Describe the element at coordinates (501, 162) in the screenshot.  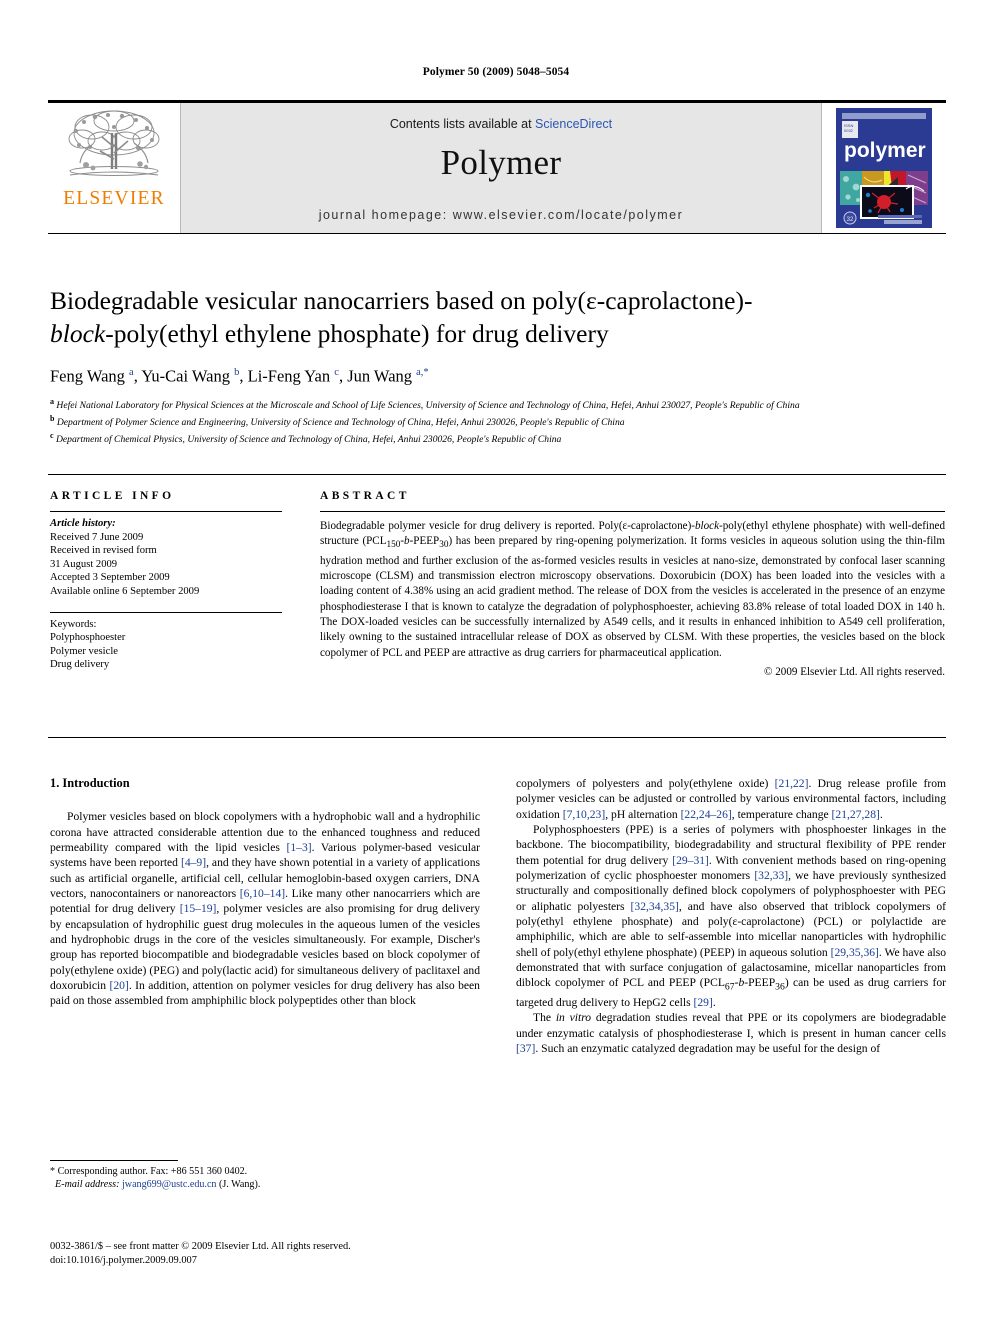
I see `journal-title: Polymer` at that location.